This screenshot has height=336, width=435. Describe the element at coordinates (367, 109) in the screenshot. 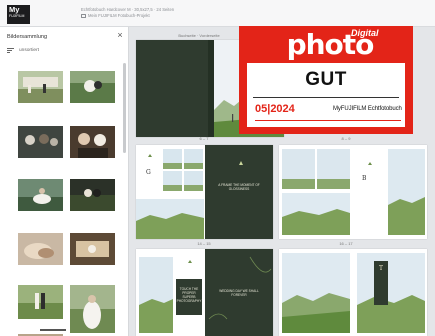

I see `badge-product: MyFUJIFILM Echtfotobuch` at that location.